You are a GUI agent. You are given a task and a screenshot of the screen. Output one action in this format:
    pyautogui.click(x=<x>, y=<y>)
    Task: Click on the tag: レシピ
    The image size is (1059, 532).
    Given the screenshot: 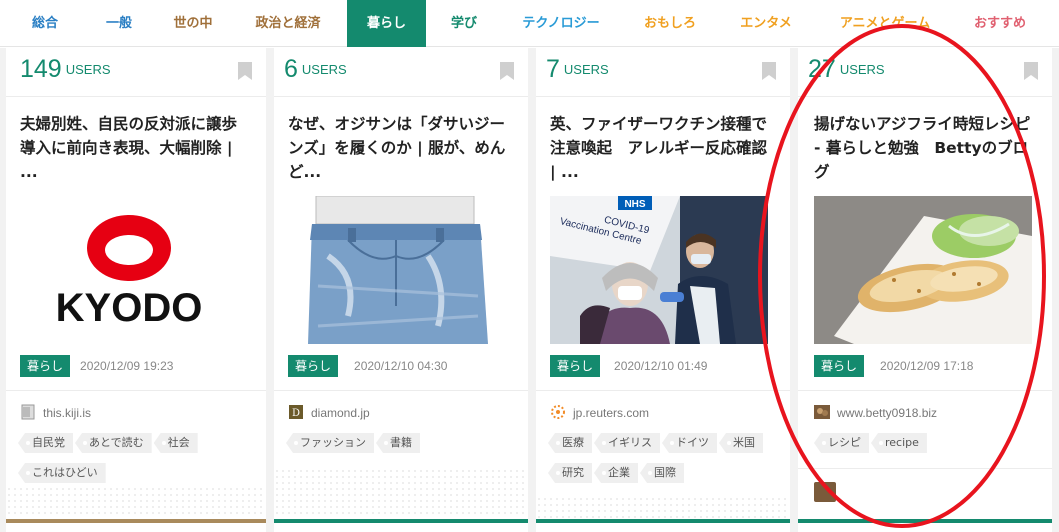 What is the action you would take?
    pyautogui.click(x=841, y=443)
    